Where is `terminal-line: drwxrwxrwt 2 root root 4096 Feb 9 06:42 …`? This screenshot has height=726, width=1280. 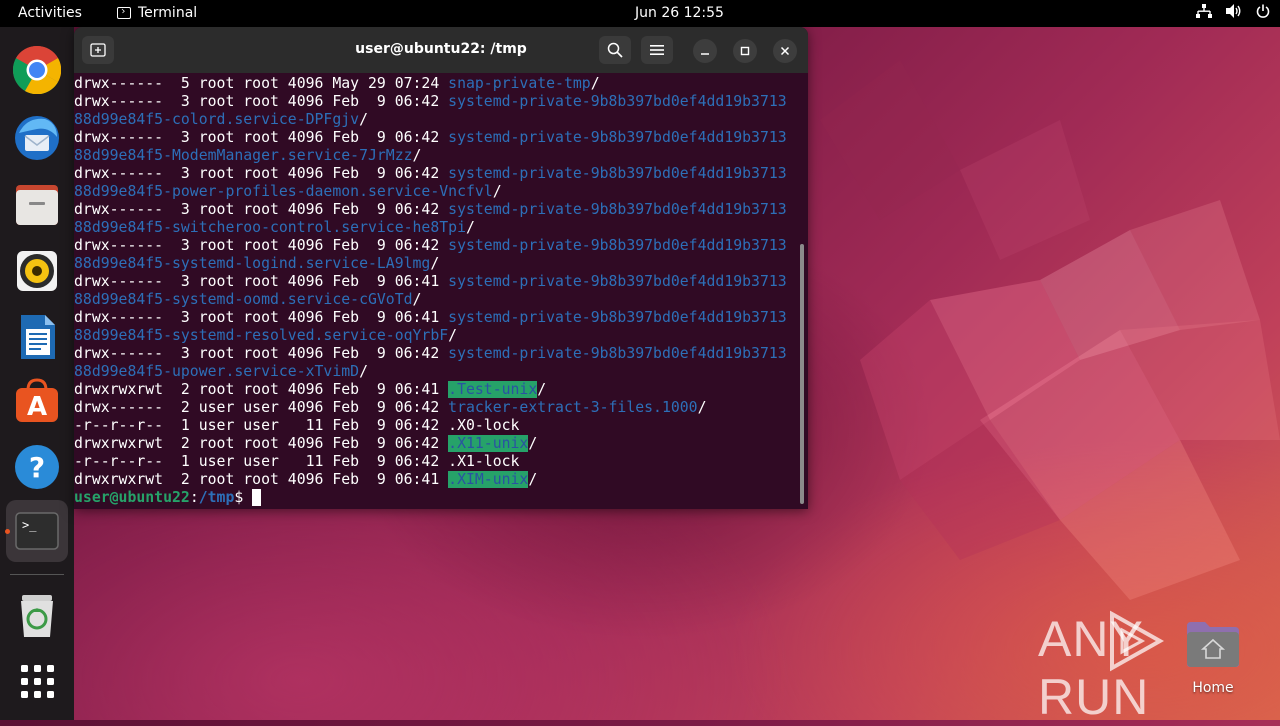
terminal-line: drwxrwxrwt 2 root root 4096 Feb 9 06:42 … is located at coordinates (436, 444).